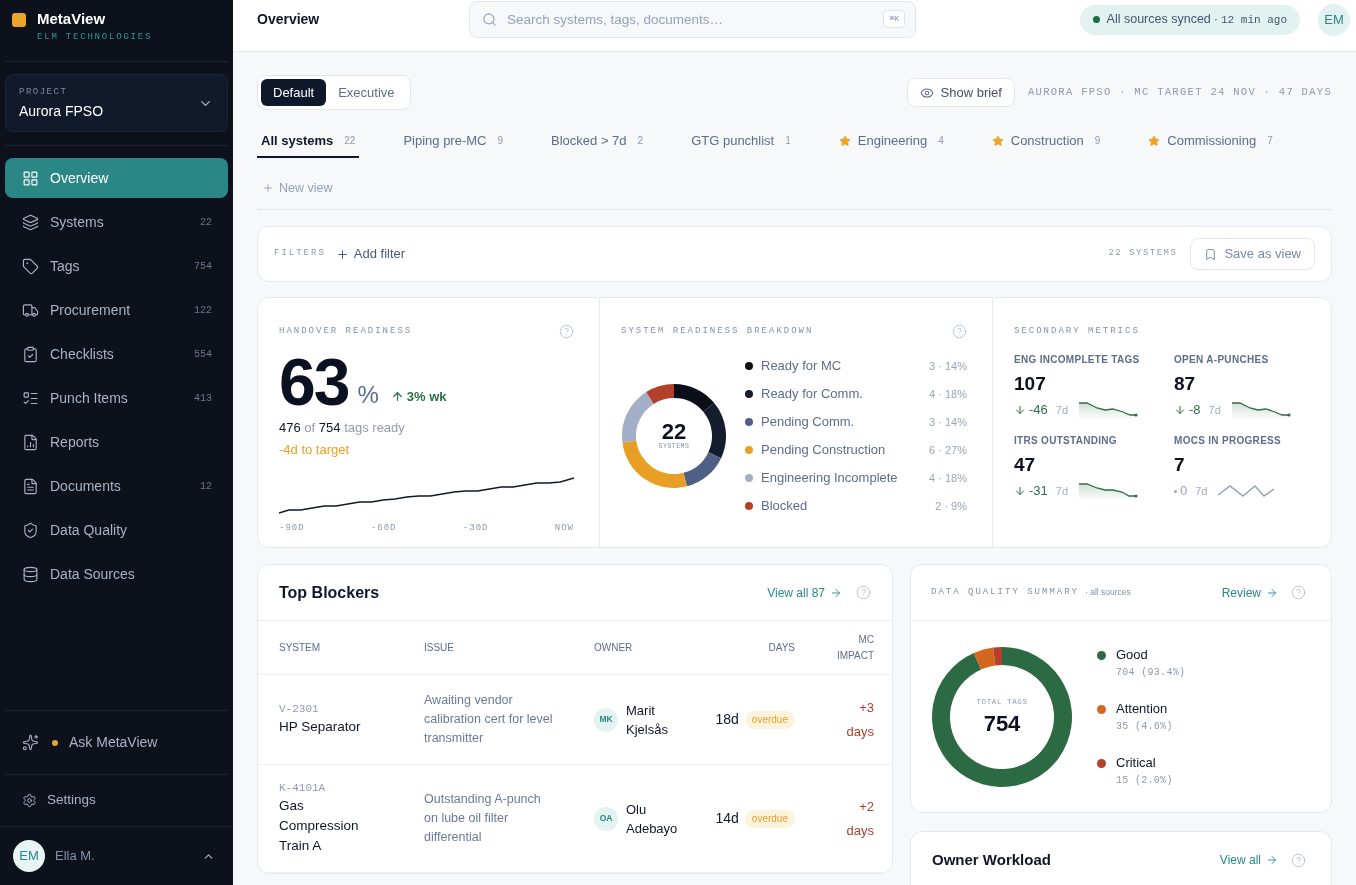 The width and height of the screenshot is (1356, 885). Describe the element at coordinates (116, 574) in the screenshot. I see `nav-item: Data Sources` at that location.